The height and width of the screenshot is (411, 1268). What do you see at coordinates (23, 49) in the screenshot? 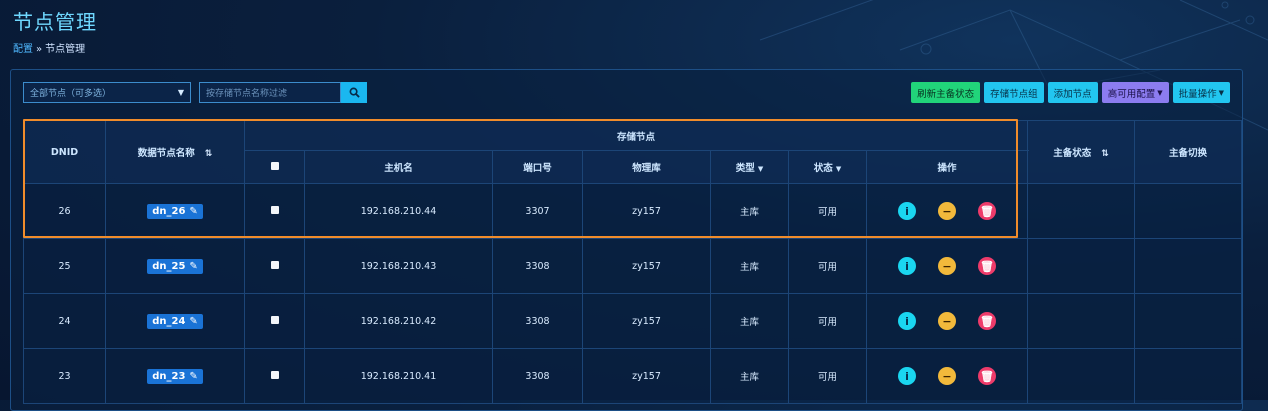
I see `breadcrumb-config-link: 配置` at bounding box center [23, 49].